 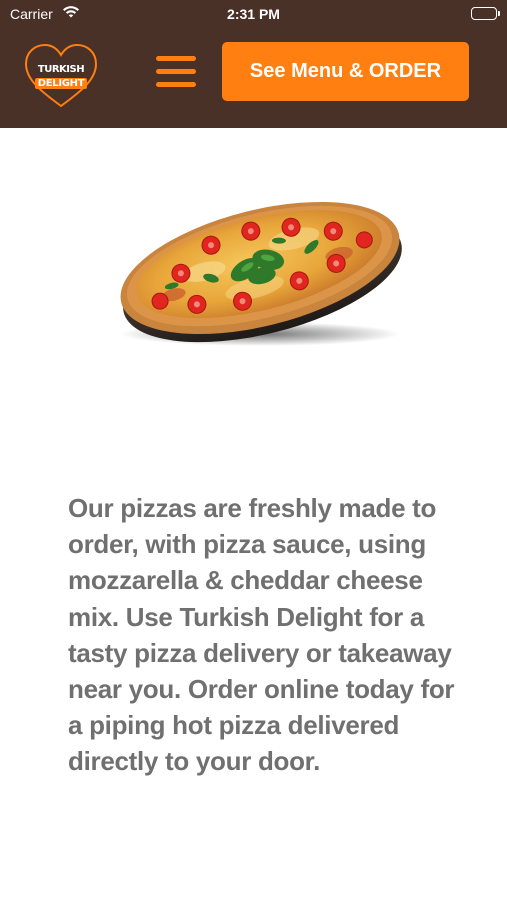 I want to click on turkish-delight-logo: TURKISH DELIGHT, so click(x=61, y=76).